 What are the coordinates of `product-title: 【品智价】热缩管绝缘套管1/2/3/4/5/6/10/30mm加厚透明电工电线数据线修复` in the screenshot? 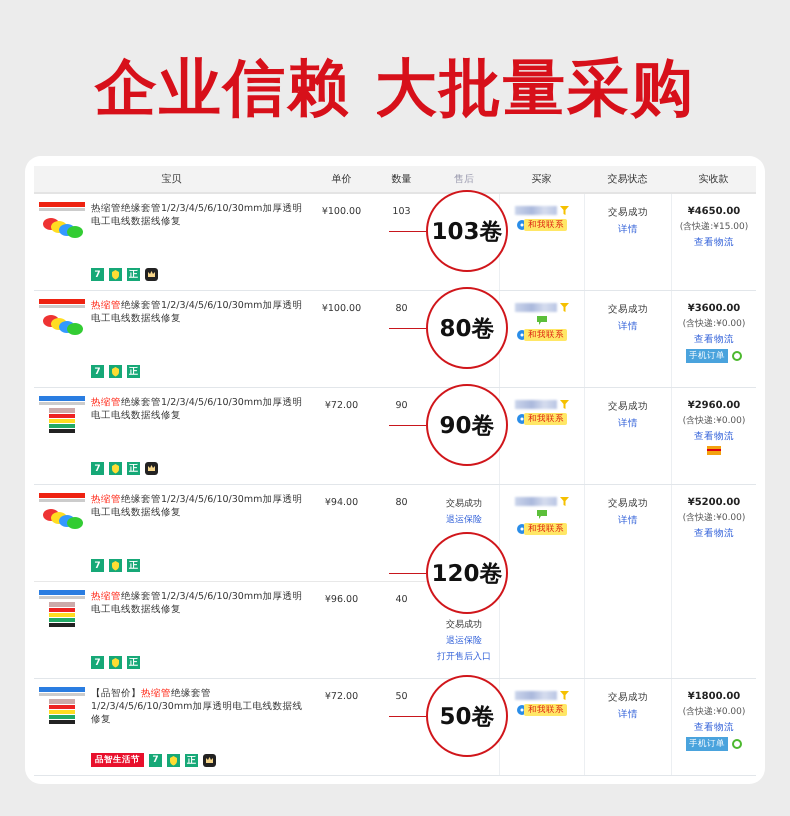 It's located at (197, 707).